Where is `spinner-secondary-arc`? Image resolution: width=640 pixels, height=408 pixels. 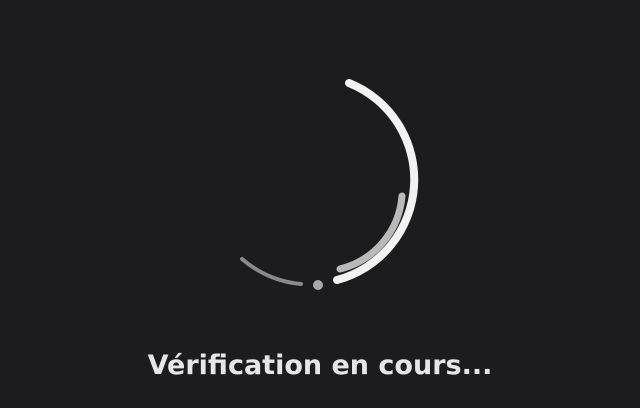 spinner-secondary-arc is located at coordinates (371, 232).